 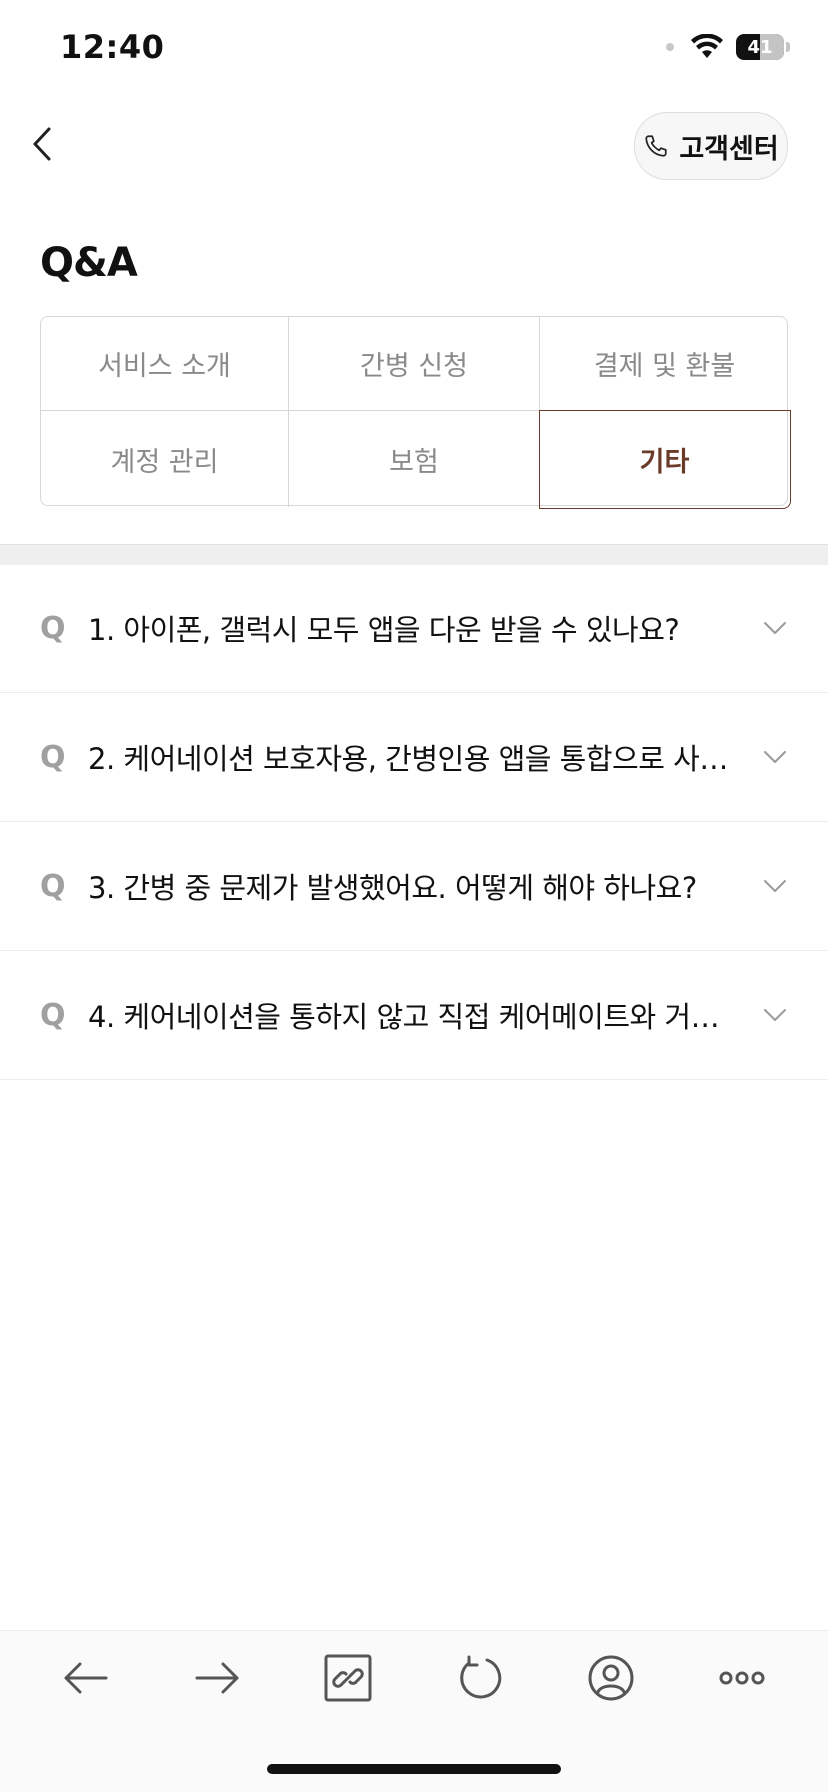 I want to click on link-button, so click(x=348, y=1678).